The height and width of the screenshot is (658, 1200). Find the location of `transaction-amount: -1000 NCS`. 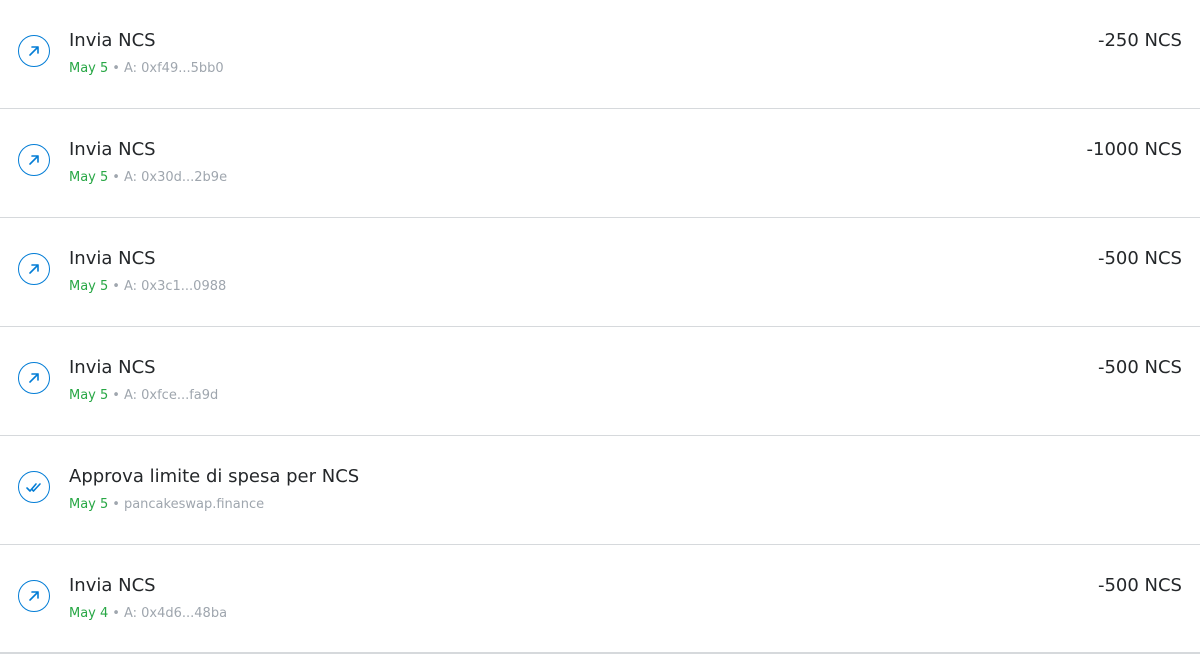

transaction-amount: -1000 NCS is located at coordinates (1134, 149).